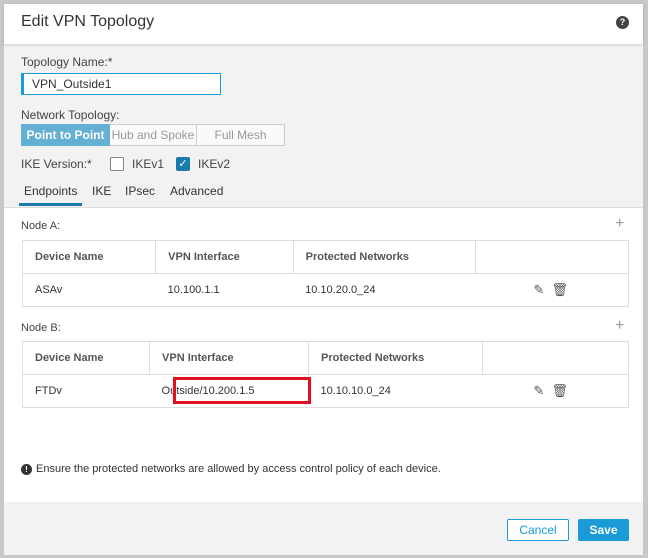 The height and width of the screenshot is (558, 648). Describe the element at coordinates (56, 164) in the screenshot. I see `ike-version-label: IKE Version:*` at that location.